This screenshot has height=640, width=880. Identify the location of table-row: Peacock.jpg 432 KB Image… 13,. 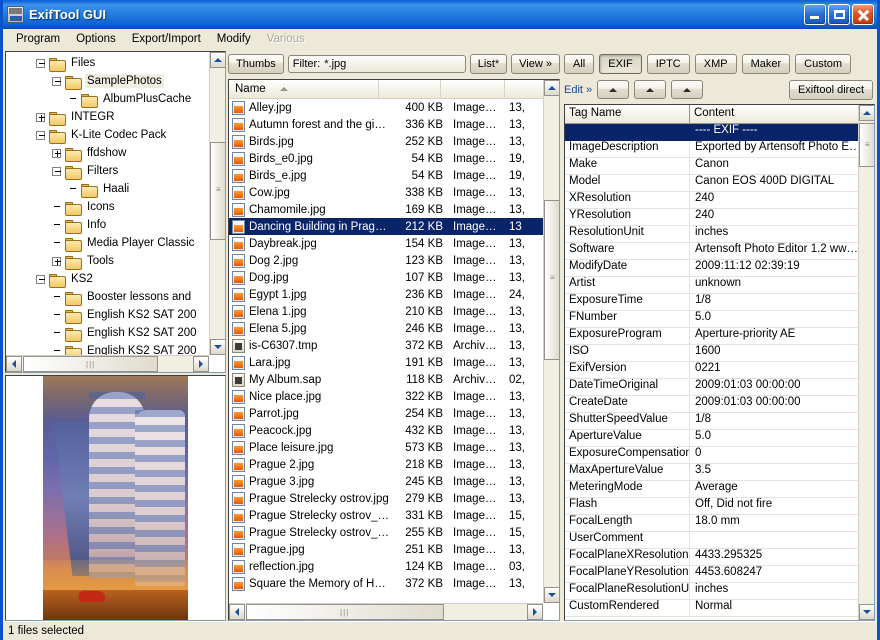
(386, 430).